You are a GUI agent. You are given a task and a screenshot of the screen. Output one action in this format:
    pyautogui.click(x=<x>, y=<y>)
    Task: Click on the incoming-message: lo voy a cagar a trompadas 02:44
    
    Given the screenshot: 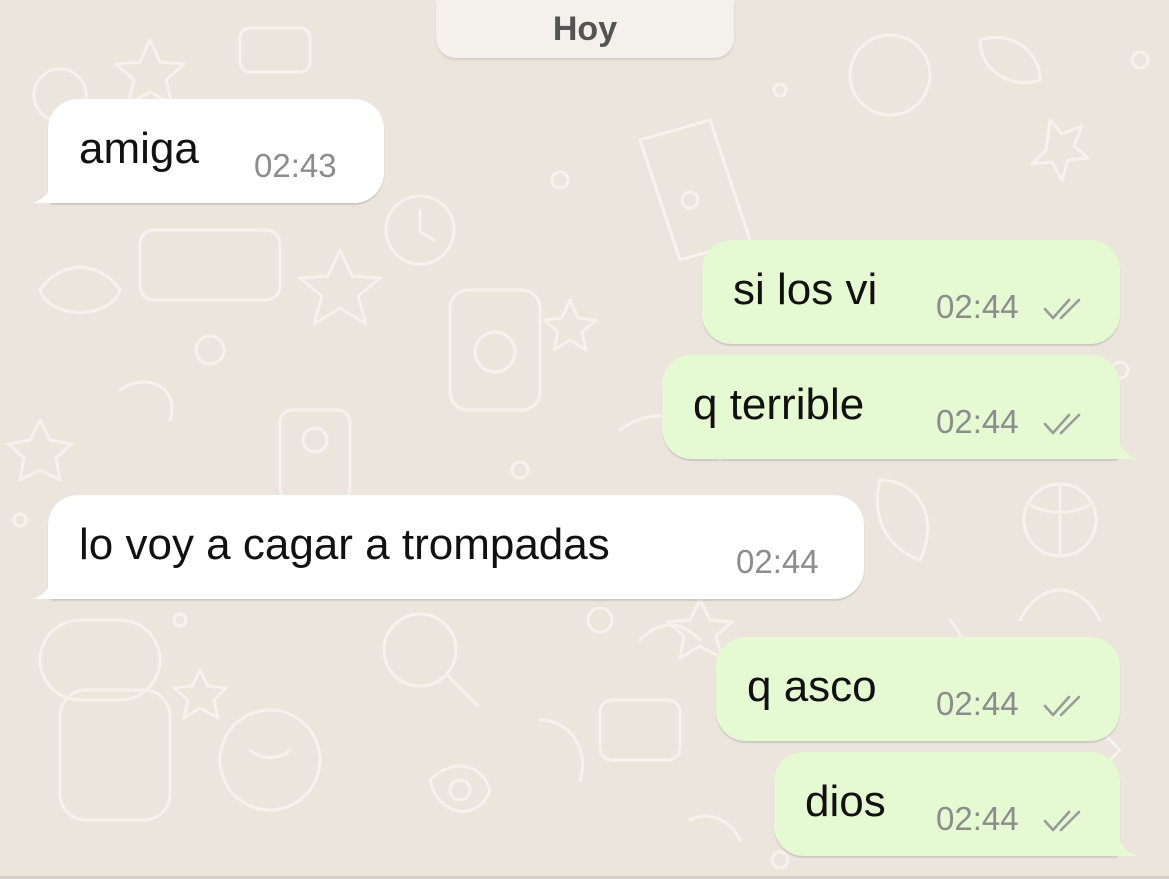 What is the action you would take?
    pyautogui.click(x=448, y=547)
    